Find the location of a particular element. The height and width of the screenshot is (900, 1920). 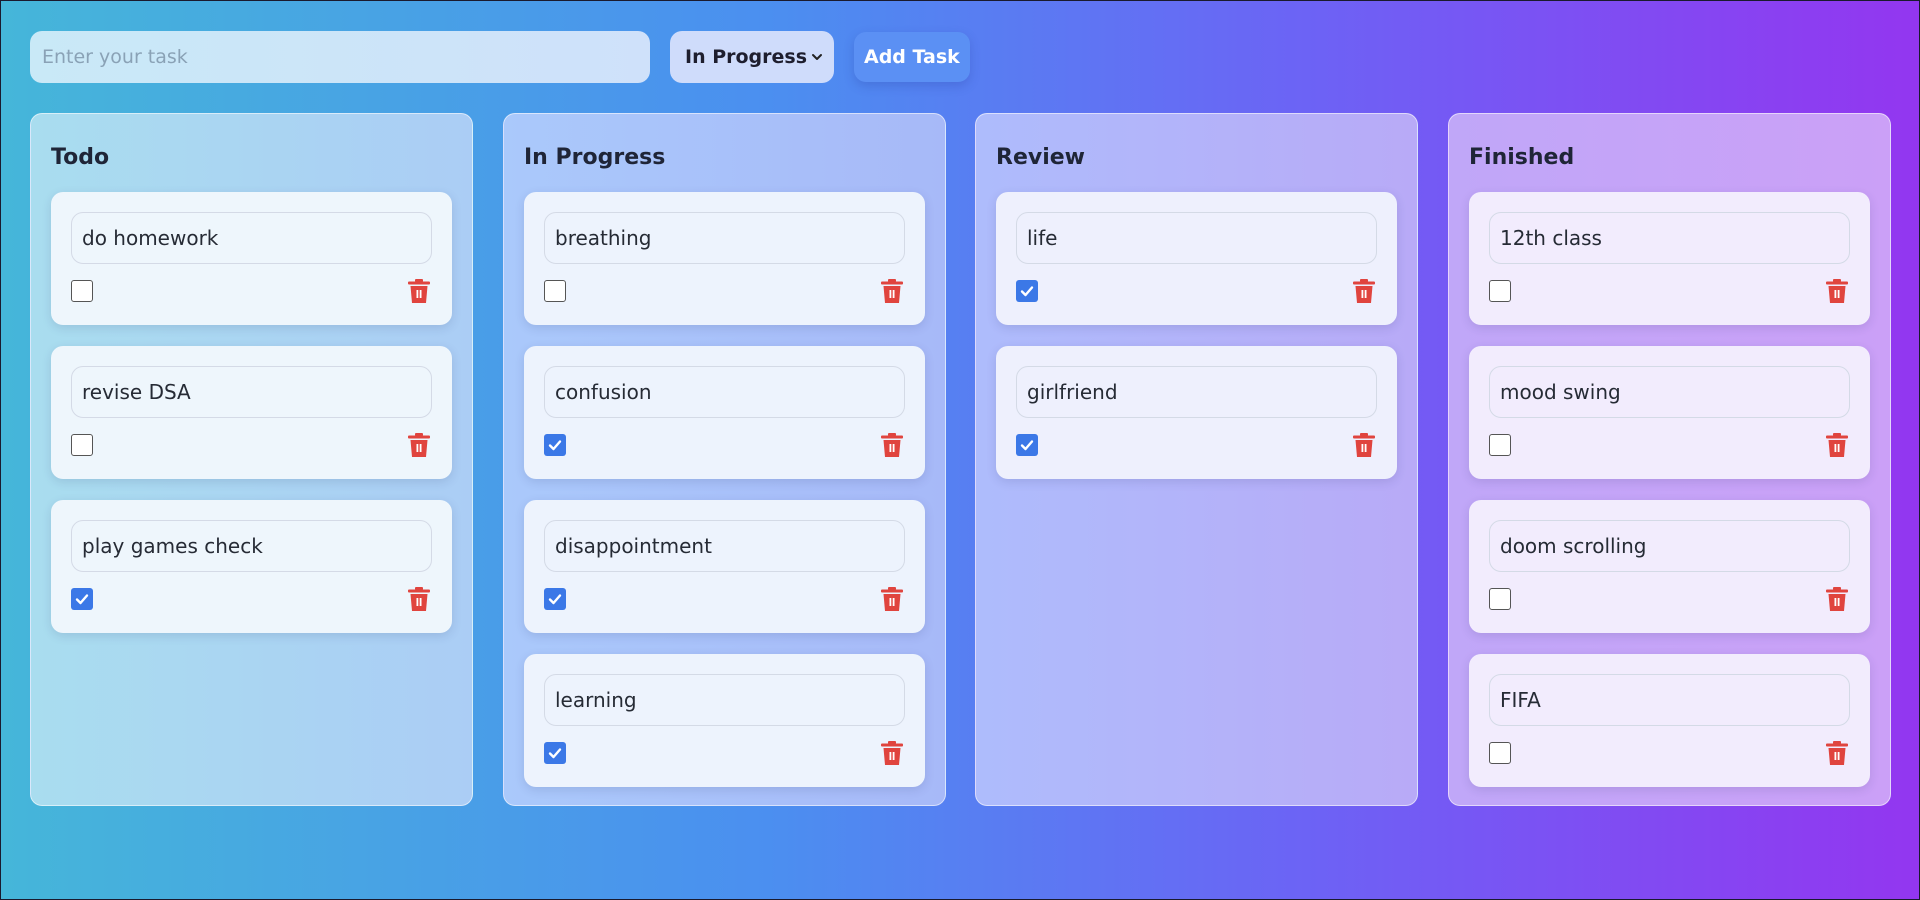

chevron-down-icon is located at coordinates (817, 57).